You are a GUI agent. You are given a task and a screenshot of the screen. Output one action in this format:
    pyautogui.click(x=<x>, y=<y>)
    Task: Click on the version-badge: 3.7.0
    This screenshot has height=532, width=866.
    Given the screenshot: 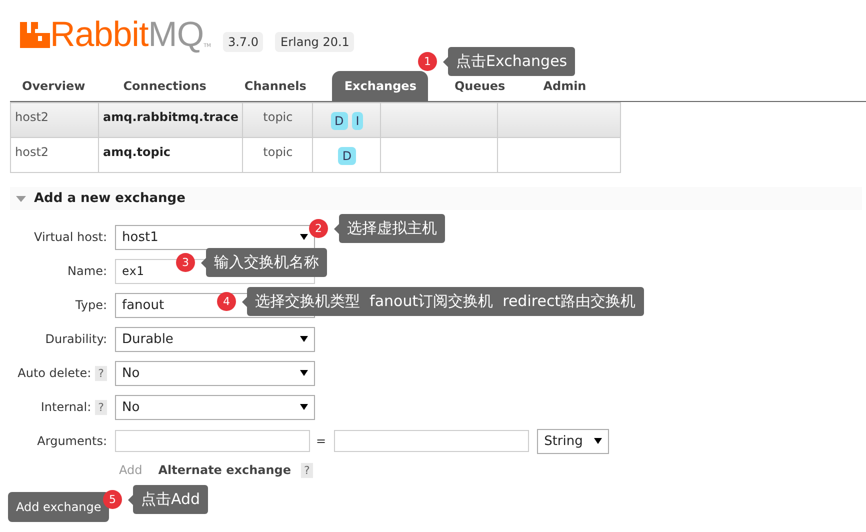 What is the action you would take?
    pyautogui.click(x=243, y=42)
    